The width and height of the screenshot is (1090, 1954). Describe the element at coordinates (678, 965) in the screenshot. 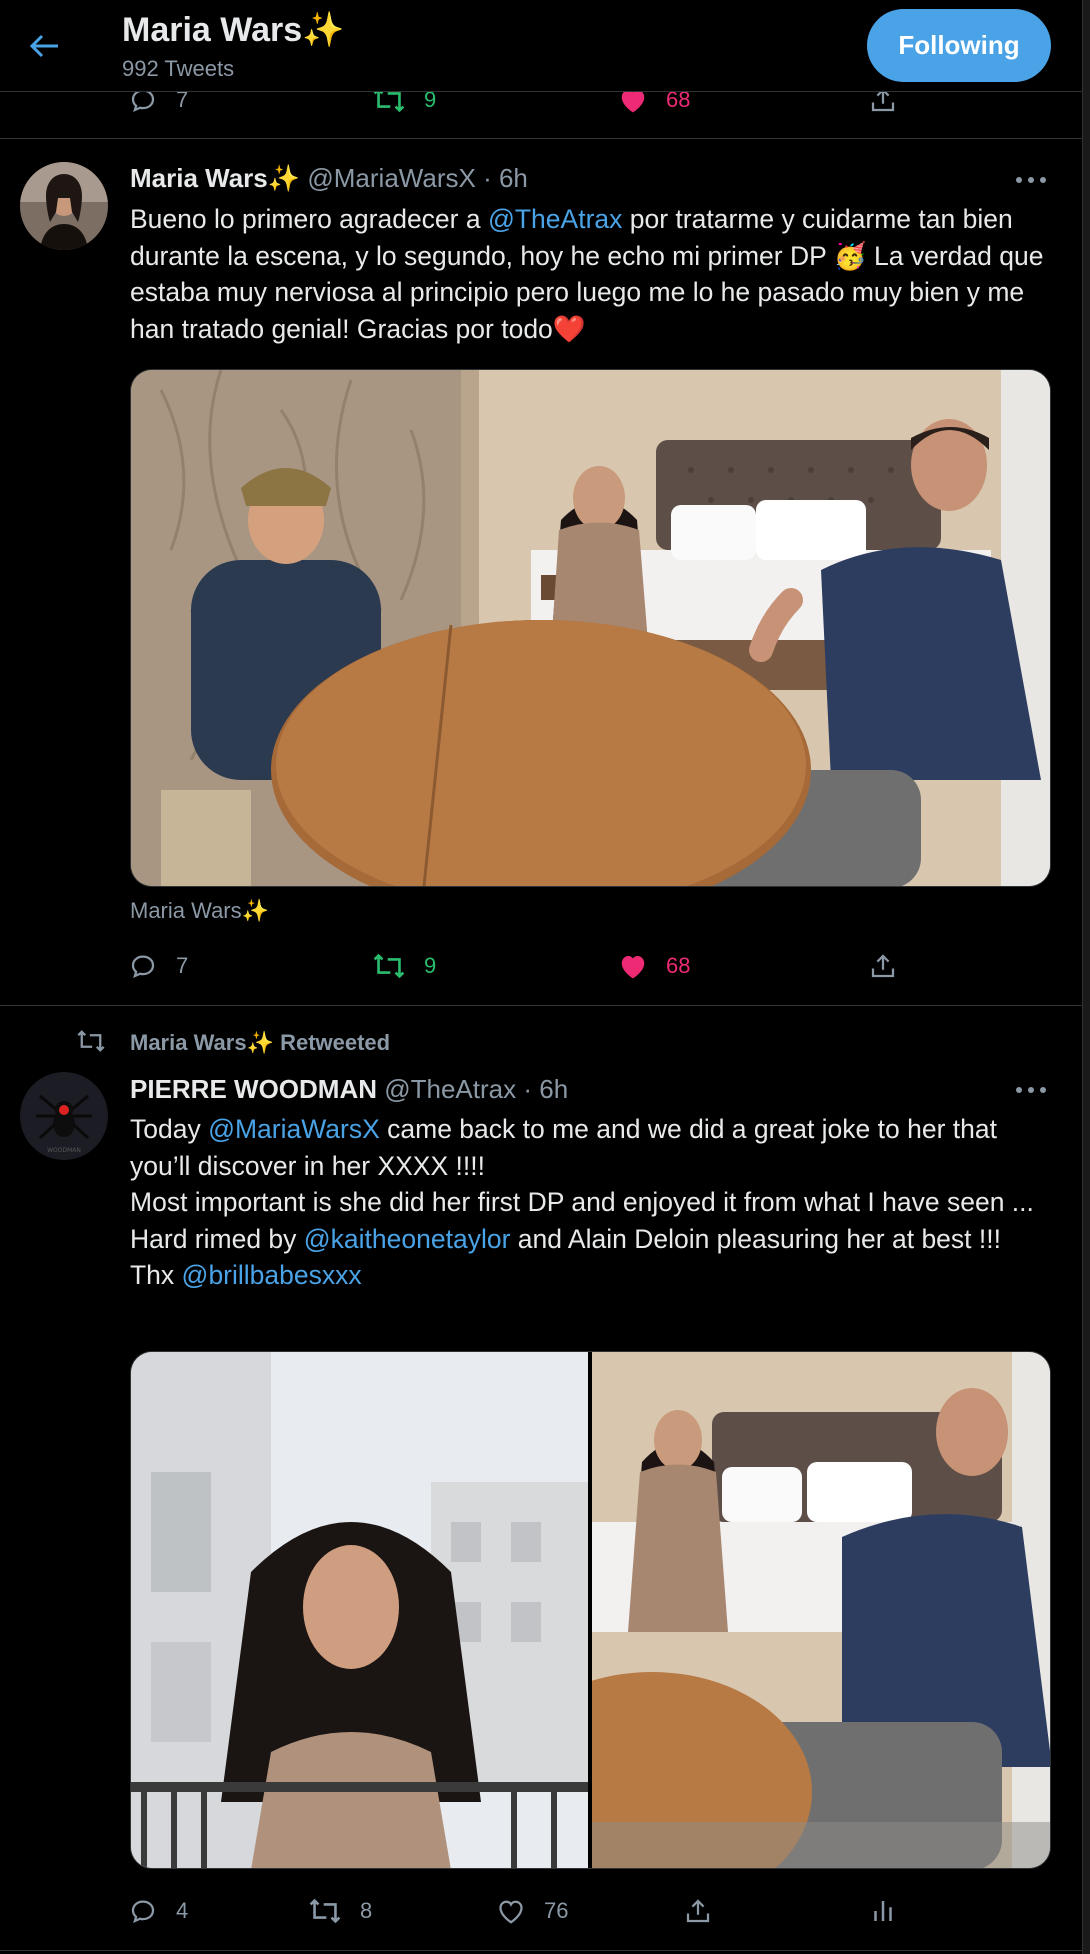

I see `like-count: 68` at that location.